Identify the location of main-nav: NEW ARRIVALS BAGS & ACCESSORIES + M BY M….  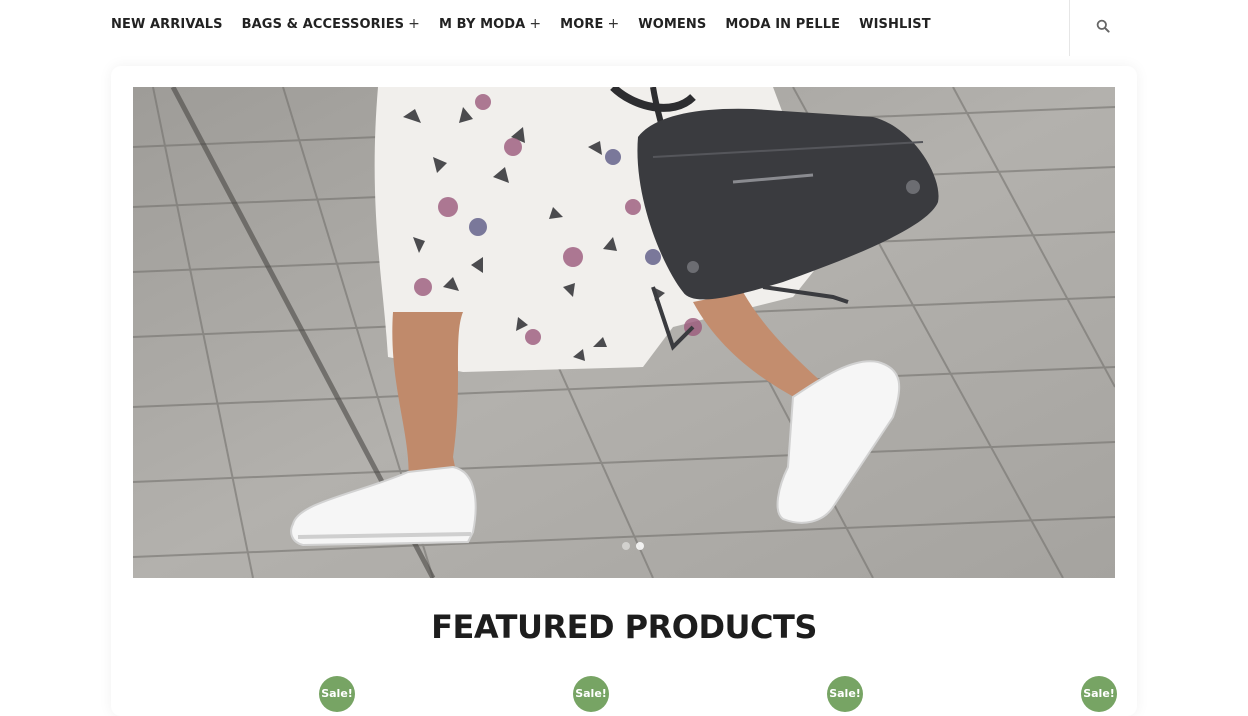
(521, 24).